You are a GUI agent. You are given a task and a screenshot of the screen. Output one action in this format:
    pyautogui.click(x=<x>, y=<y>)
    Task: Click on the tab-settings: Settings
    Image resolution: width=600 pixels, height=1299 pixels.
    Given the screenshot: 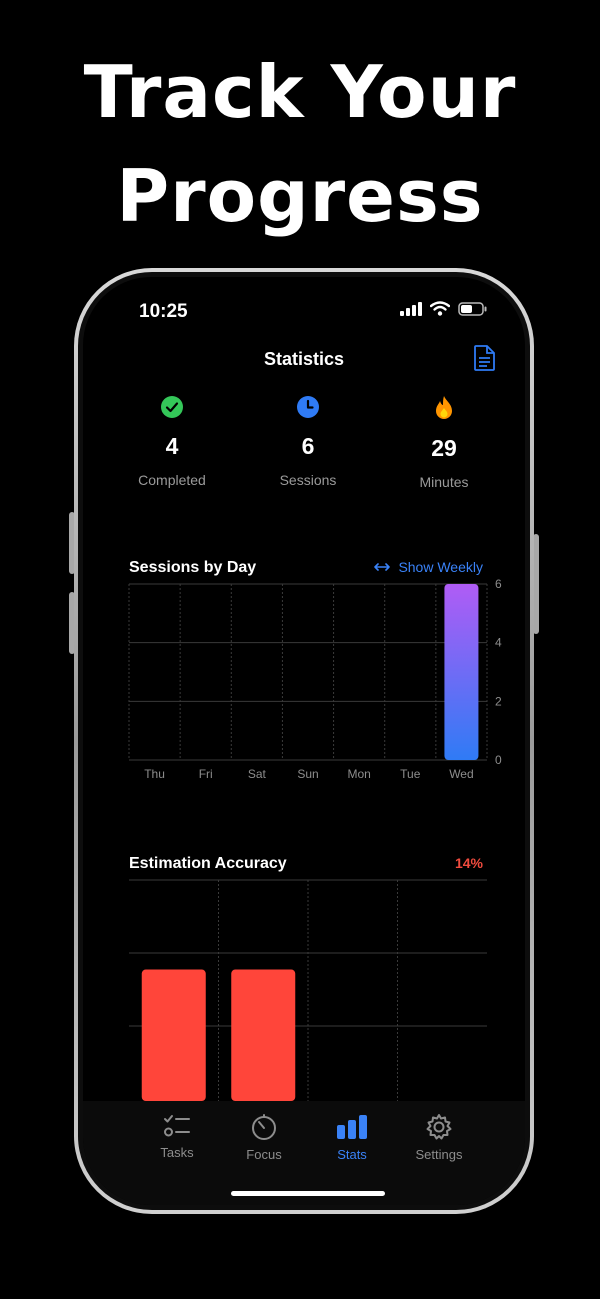 What is the action you would take?
    pyautogui.click(x=439, y=1137)
    